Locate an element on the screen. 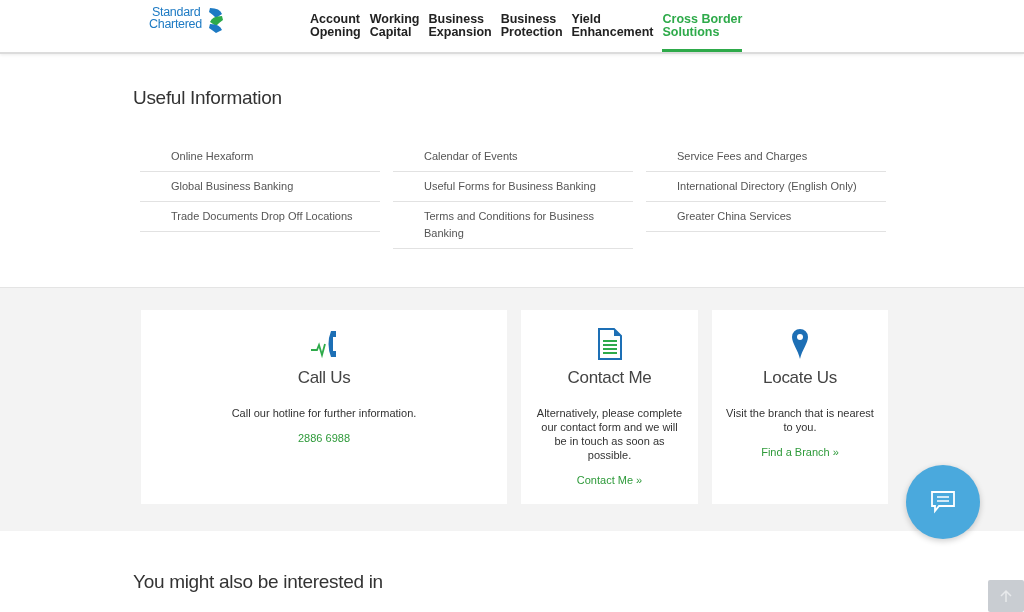 The width and height of the screenshot is (1024, 612). phone-icon is located at coordinates (324, 344).